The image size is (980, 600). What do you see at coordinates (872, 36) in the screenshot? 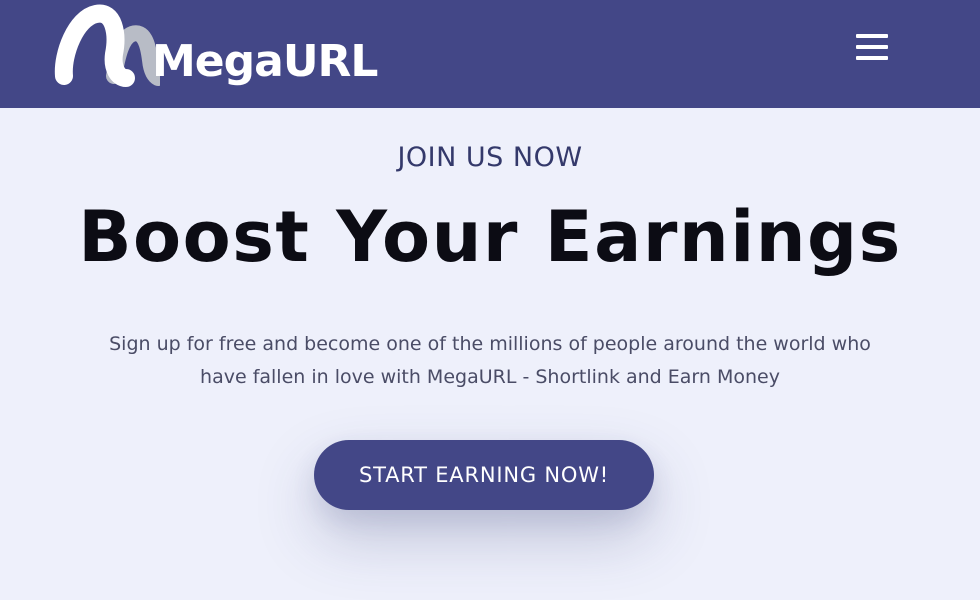
I see `menu-bar-top` at bounding box center [872, 36].